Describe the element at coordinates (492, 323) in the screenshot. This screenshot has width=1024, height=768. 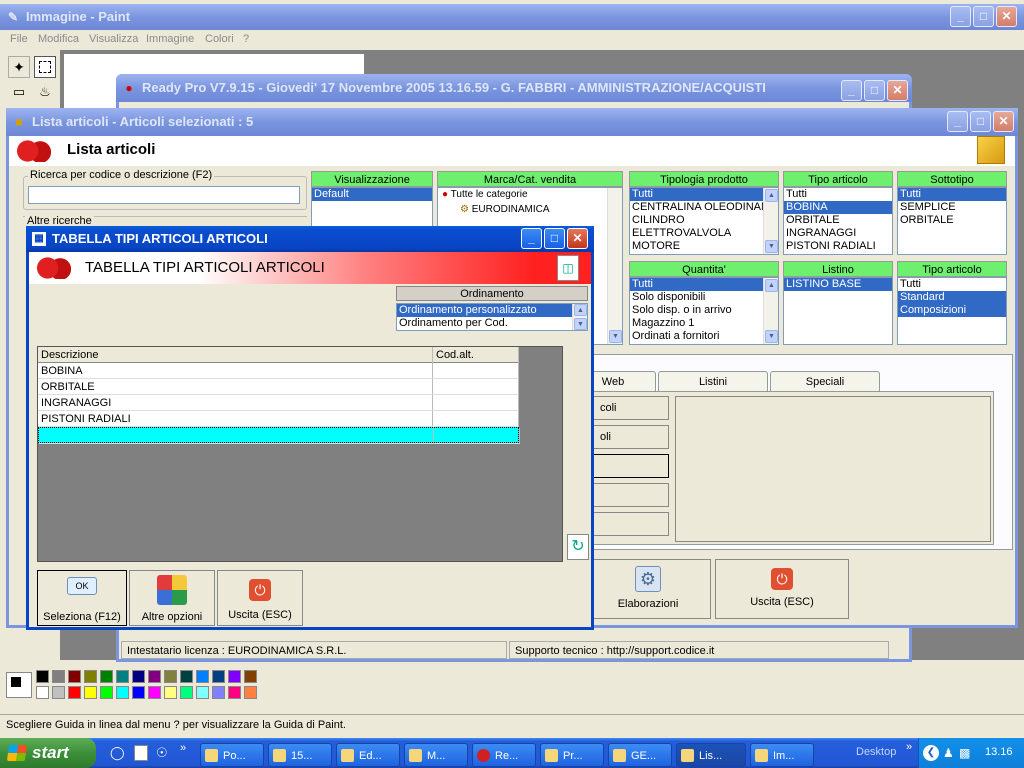
I see `list-item: Ordinamento per Cod.` at that location.